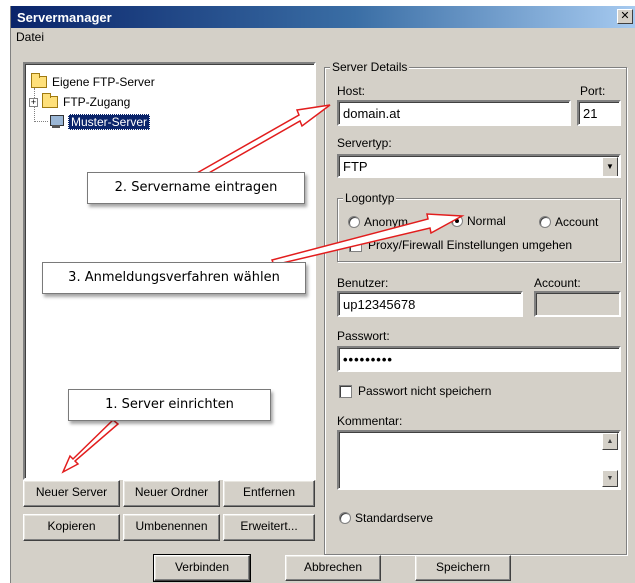 This screenshot has width=635, height=583. Describe the element at coordinates (599, 113) in the screenshot. I see `port-input: 21` at that location.